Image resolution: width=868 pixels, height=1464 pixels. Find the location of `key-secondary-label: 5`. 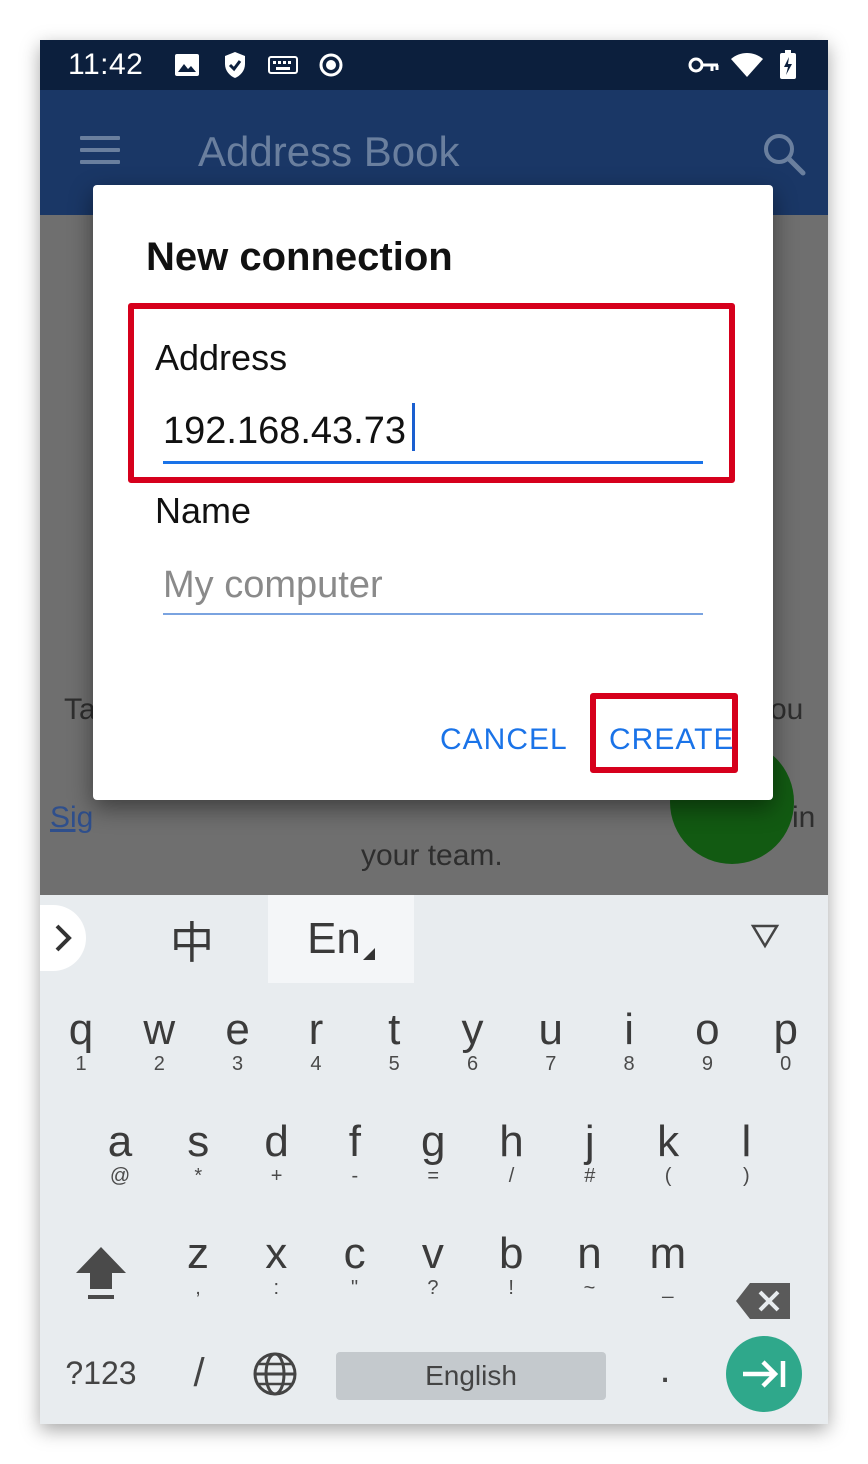

key-secondary-label: 5 is located at coordinates (394, 1064).